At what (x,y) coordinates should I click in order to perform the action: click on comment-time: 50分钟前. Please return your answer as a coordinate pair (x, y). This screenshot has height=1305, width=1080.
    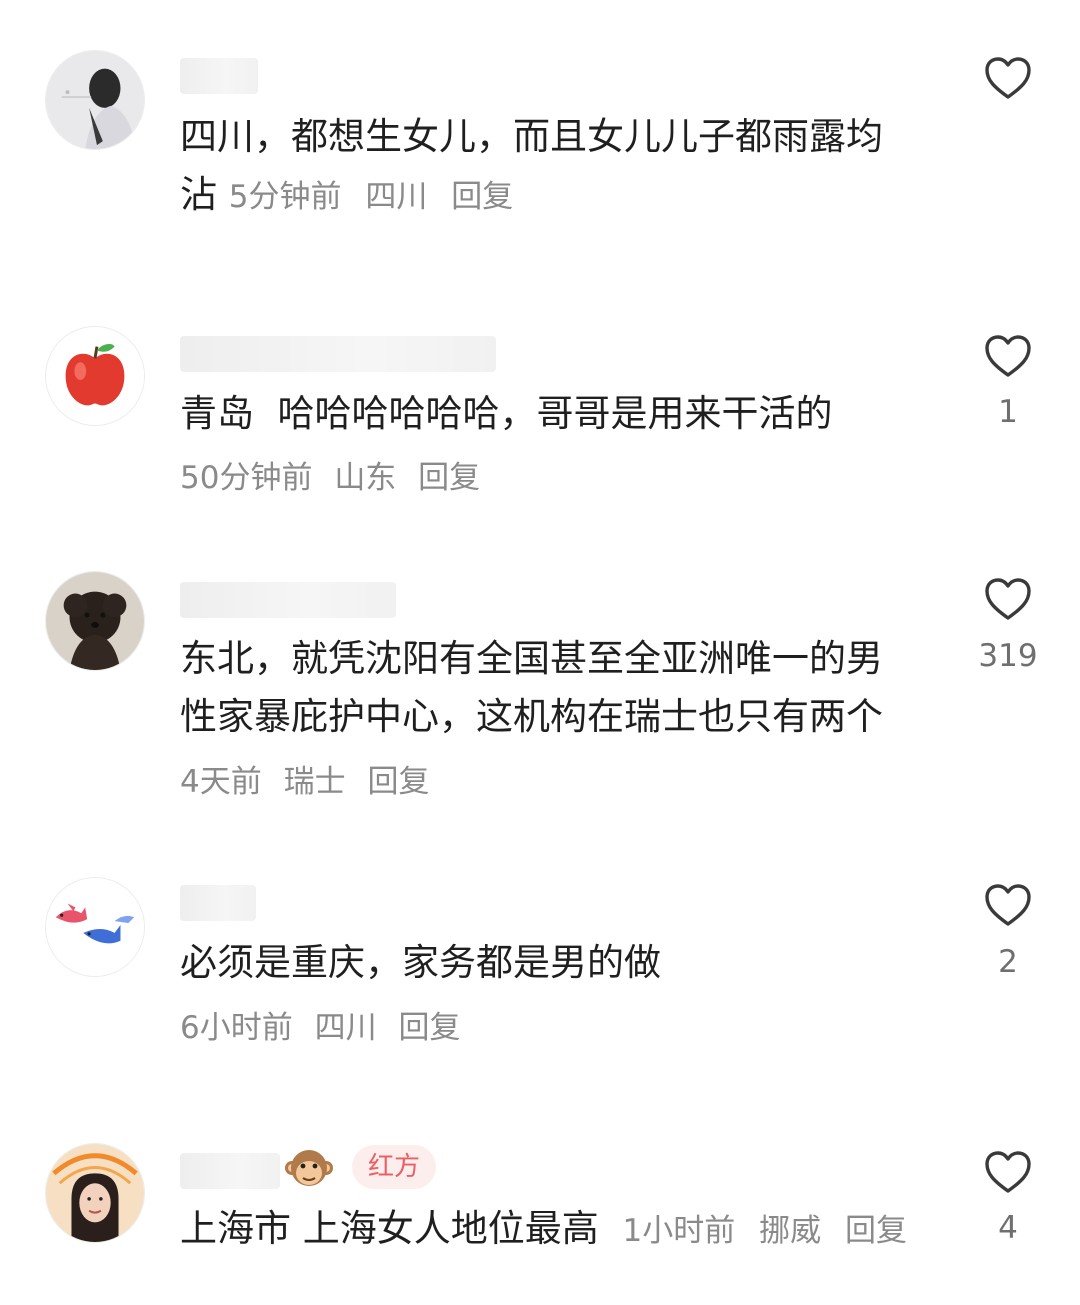
    Looking at the image, I should click on (246, 478).